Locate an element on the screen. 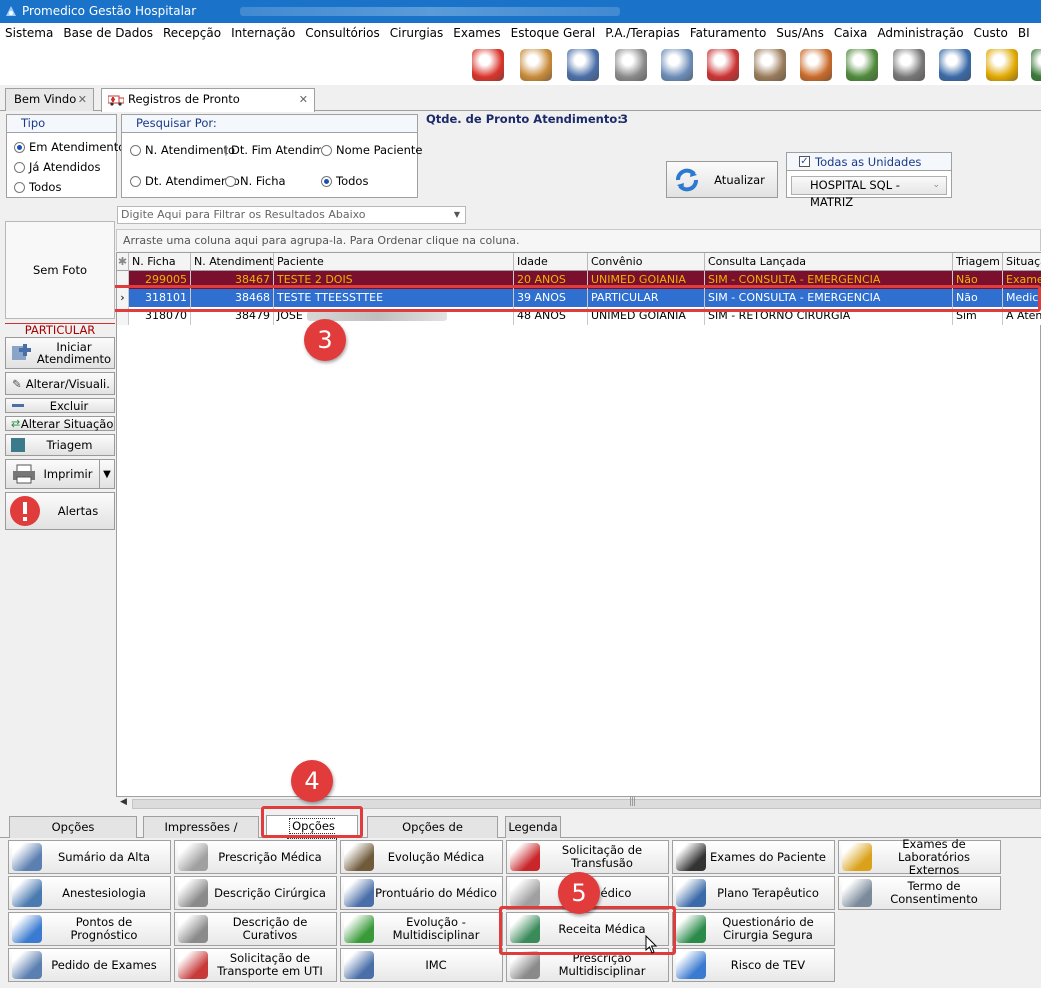 The image size is (1041, 988). dropdown-arrow-icon: ▼ is located at coordinates (457, 215).